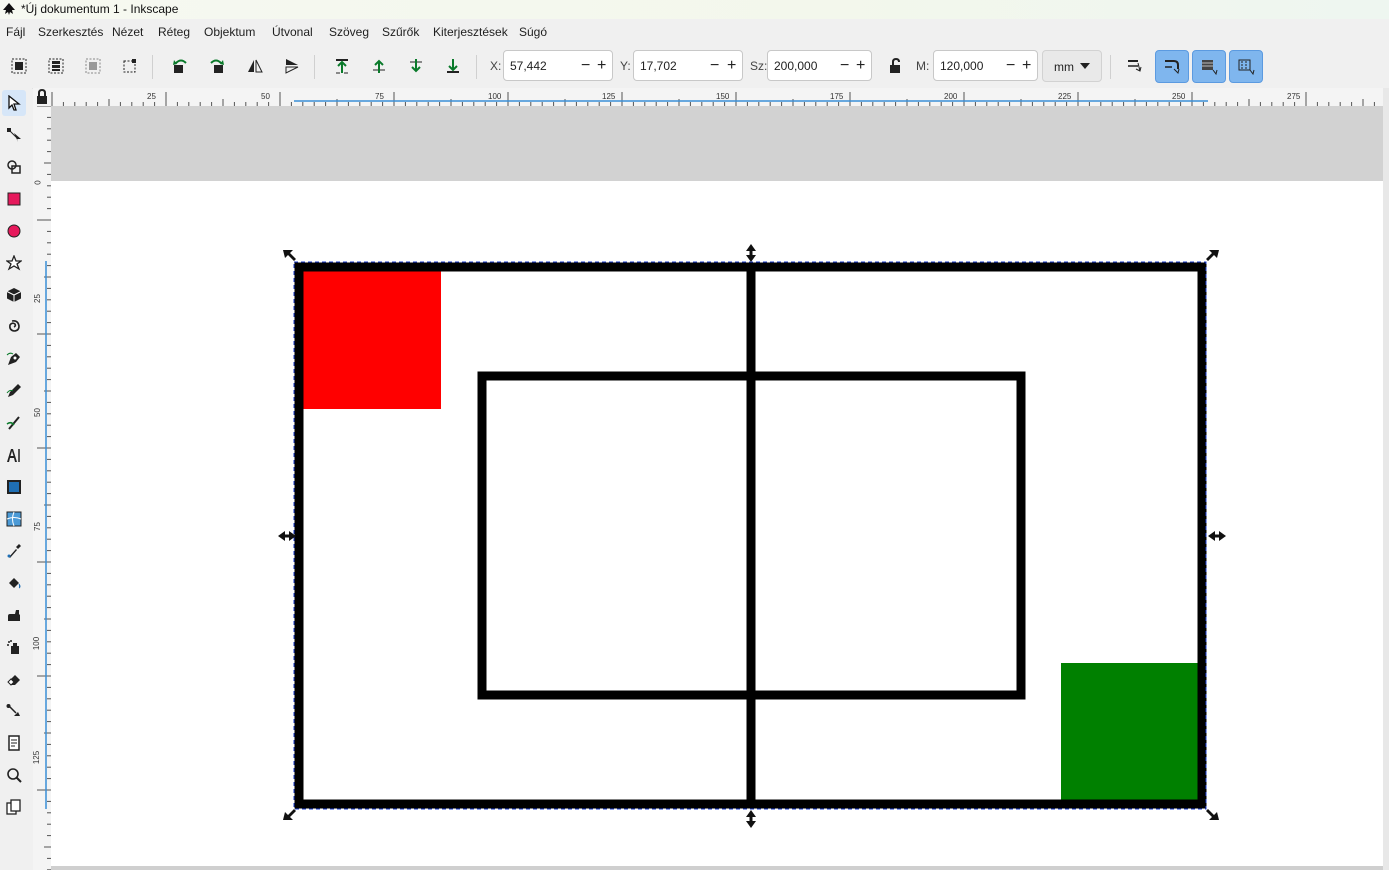 The width and height of the screenshot is (1389, 870). I want to click on height-increment-icon: +, so click(1026, 66).